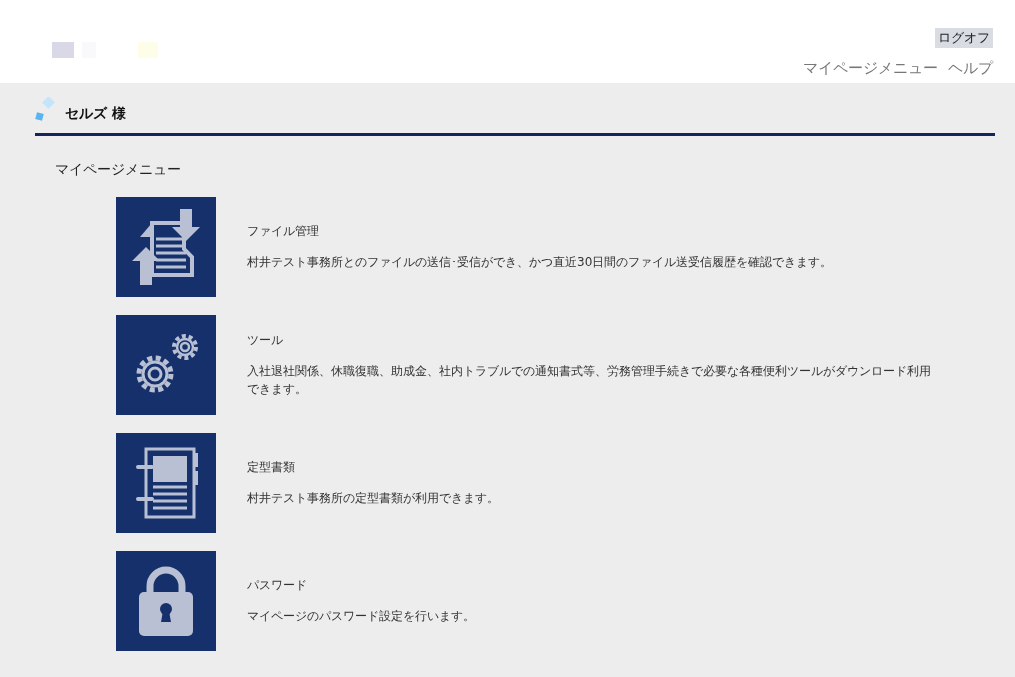 The image size is (1015, 677). I want to click on menu-description: 入社退社関係、休職復職、助成金、社内トラブルでの通知書式等、労務管理手続きで必要な各種便利ツールがダウンロード利用できます。, so click(589, 380).